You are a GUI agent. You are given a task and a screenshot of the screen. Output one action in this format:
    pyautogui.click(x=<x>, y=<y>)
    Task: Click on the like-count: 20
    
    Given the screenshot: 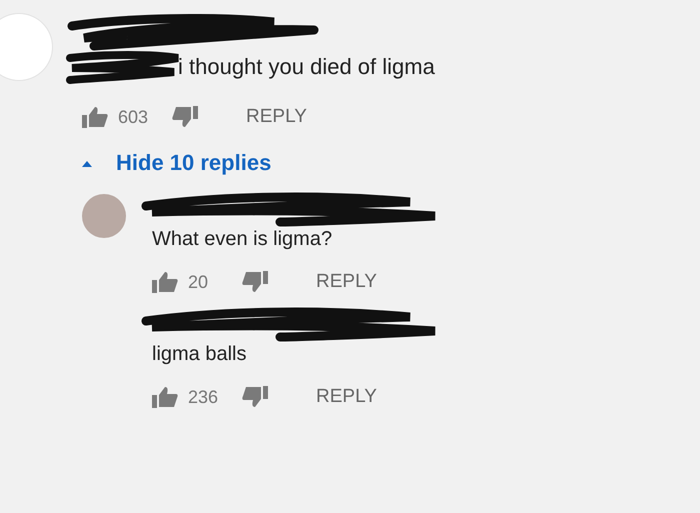 What is the action you would take?
    pyautogui.click(x=199, y=282)
    